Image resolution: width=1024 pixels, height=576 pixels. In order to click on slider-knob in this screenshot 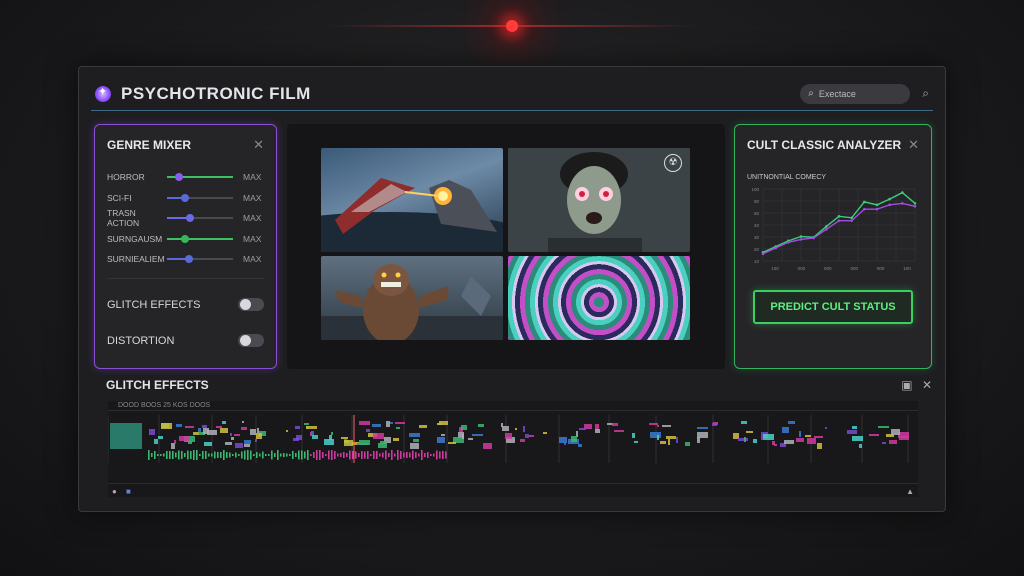, I will do `click(190, 218)`.